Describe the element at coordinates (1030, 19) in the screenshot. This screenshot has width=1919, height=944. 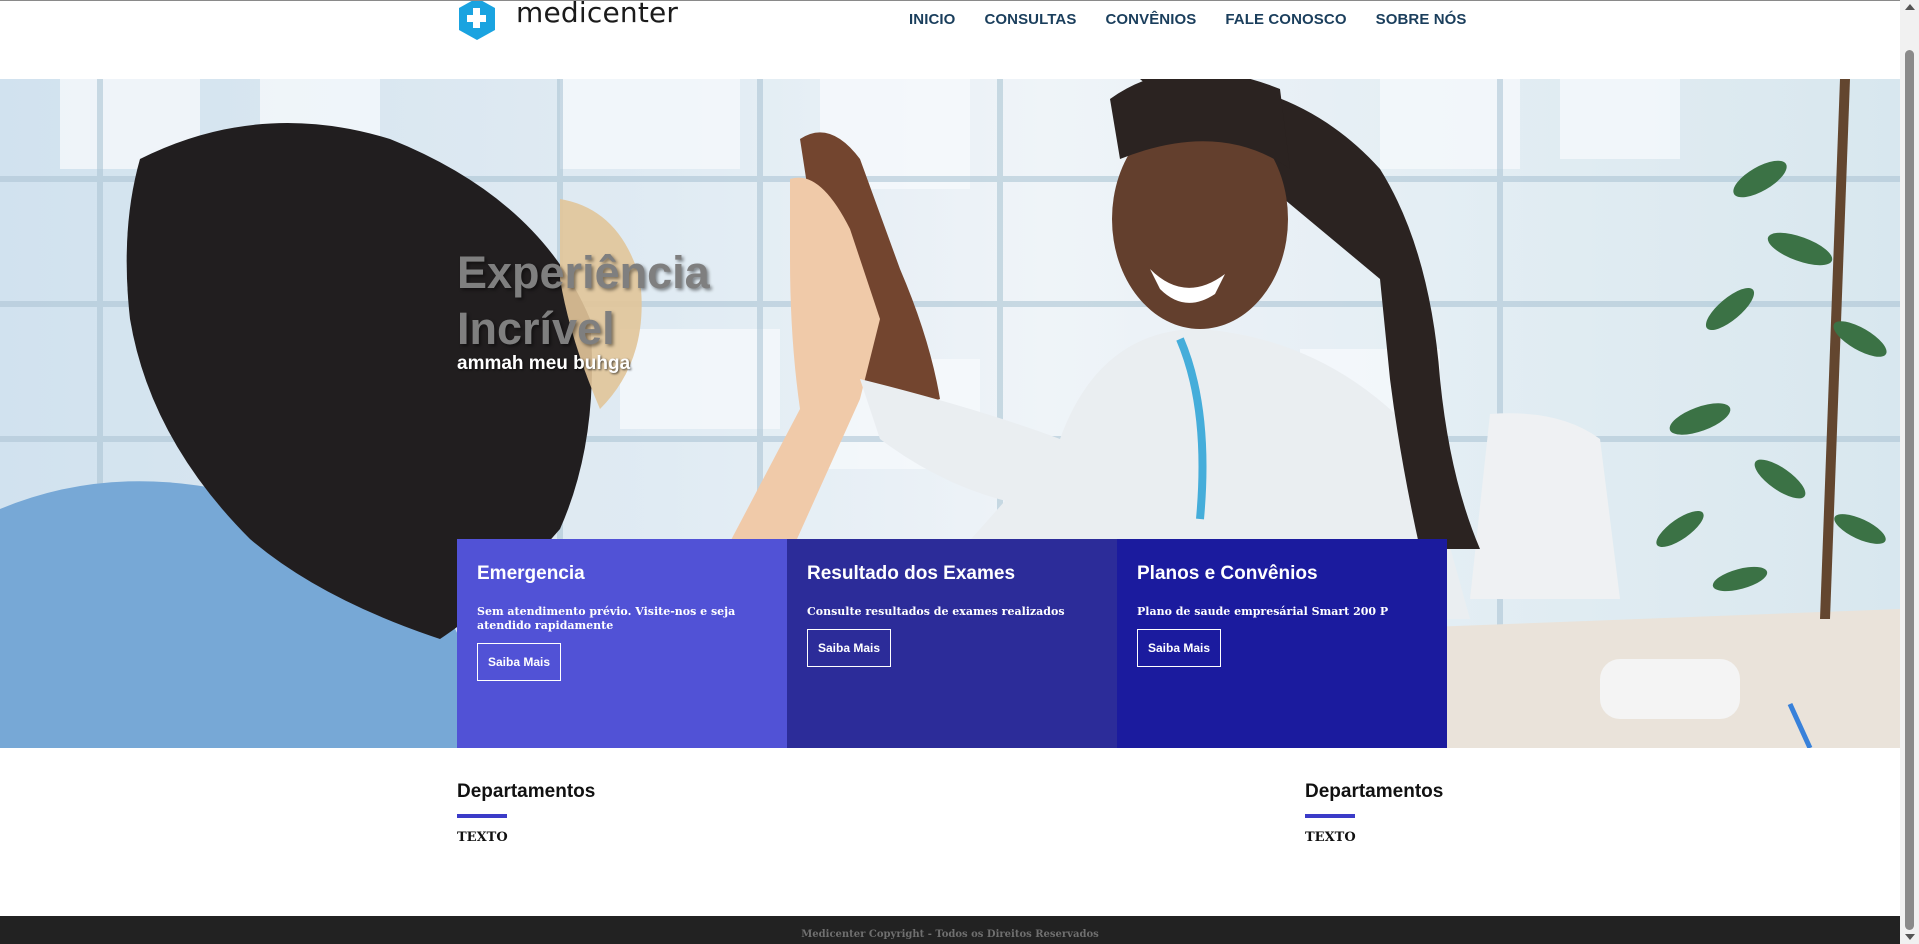
I see `nav-consultas: CONSULTAS` at that location.